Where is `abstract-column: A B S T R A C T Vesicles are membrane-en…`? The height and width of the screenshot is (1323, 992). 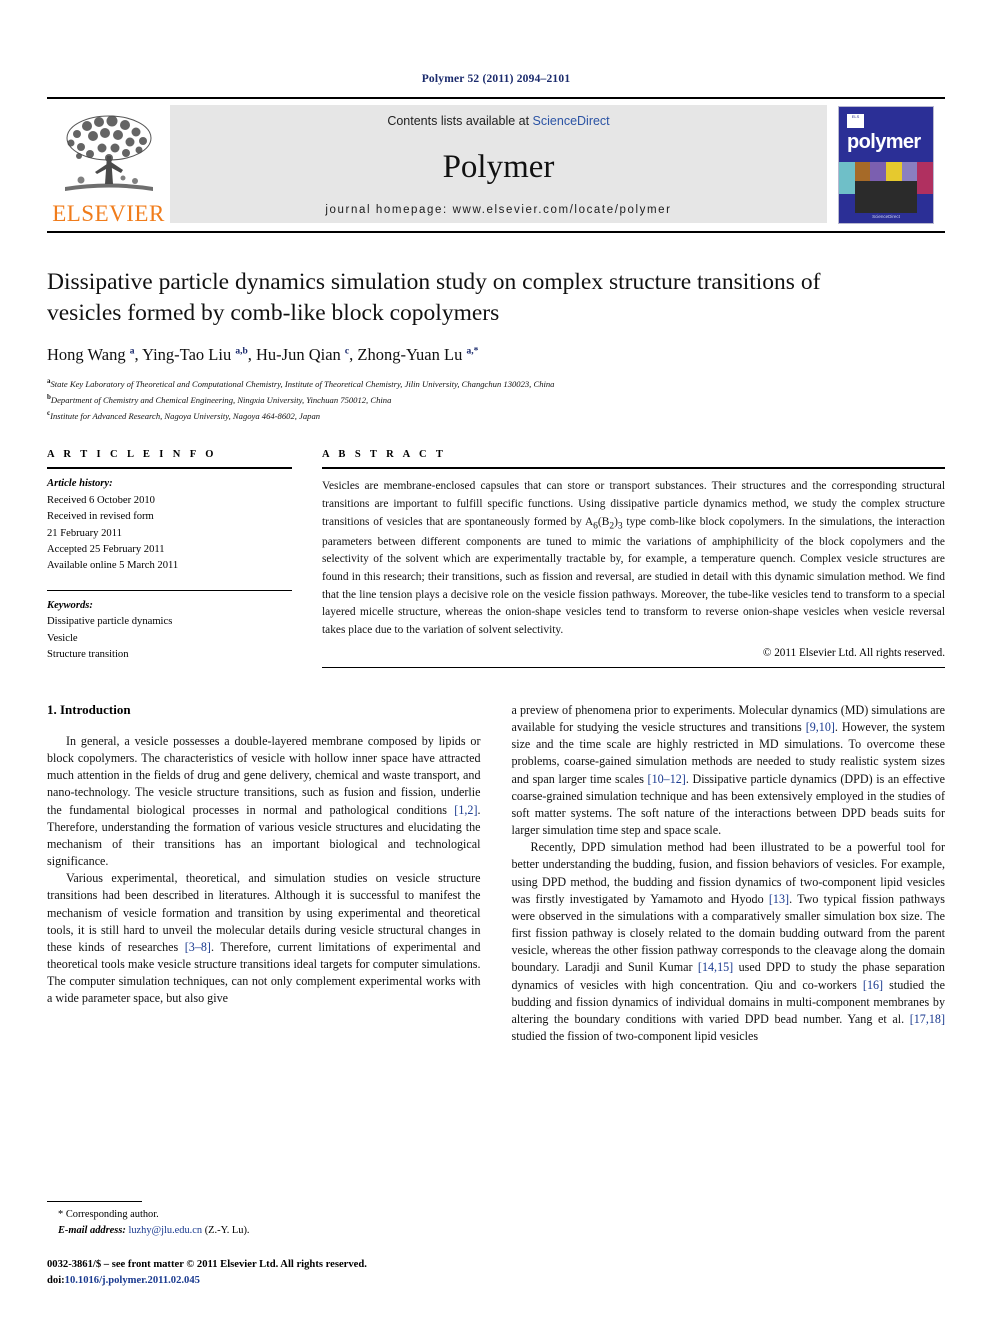 abstract-column: A B S T R A C T Vesicles are membrane-en… is located at coordinates (633, 558).